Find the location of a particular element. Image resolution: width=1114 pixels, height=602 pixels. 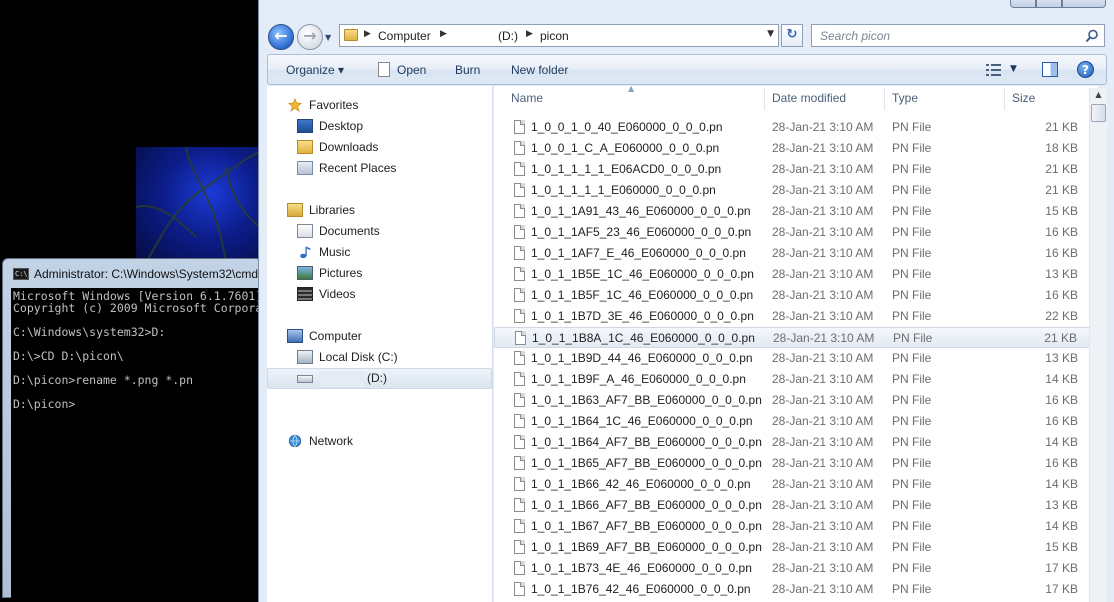

breadcrumb-drive-d: (D:) is located at coordinates (508, 36).